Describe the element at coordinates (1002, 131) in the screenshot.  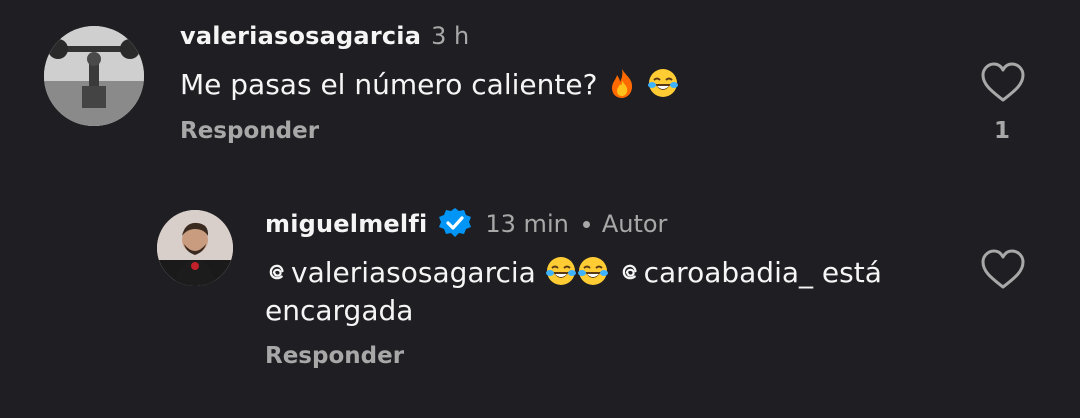
I see `like-count: 1` at that location.